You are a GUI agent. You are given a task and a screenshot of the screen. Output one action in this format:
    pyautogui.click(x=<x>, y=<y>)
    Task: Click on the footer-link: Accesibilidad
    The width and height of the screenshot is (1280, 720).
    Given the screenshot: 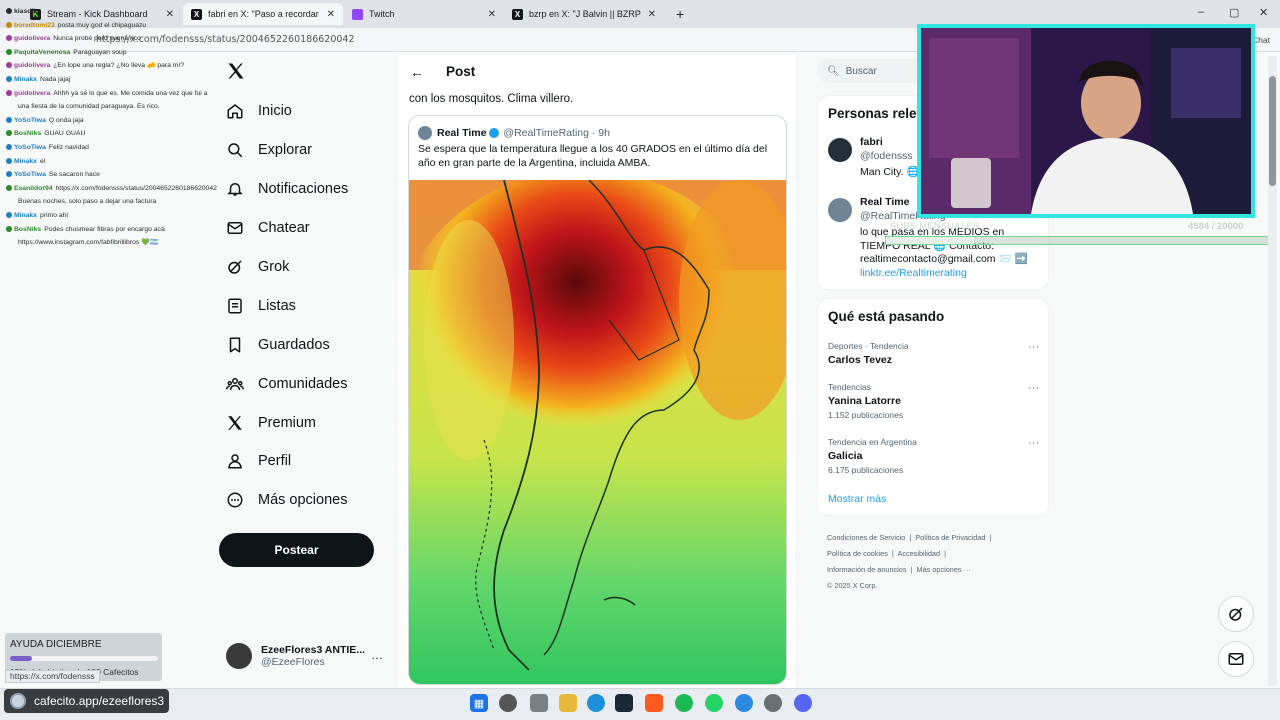 What is the action you would take?
    pyautogui.click(x=918, y=553)
    